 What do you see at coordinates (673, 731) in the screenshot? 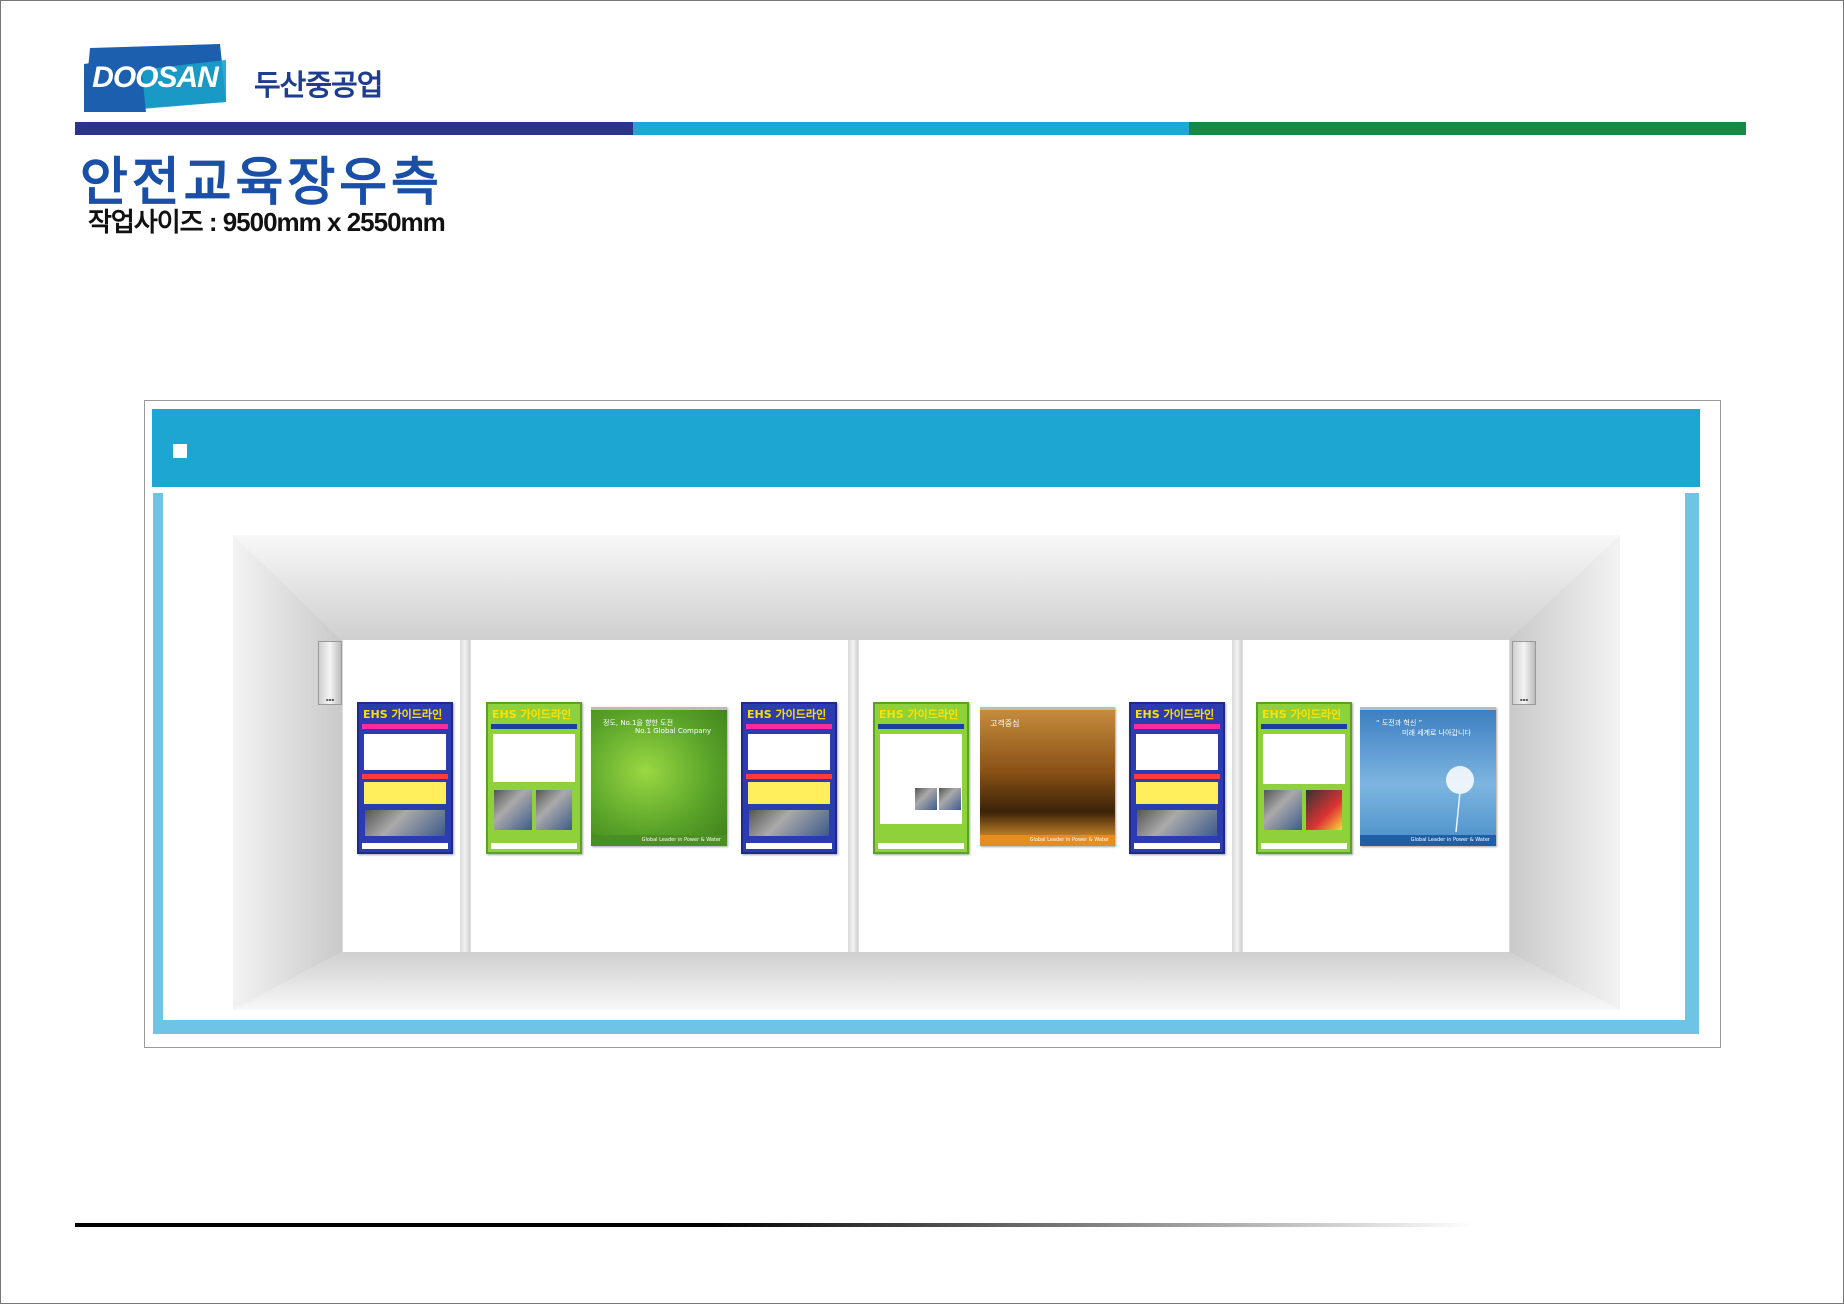
I see `poster-line-2: No.1 Global Company` at bounding box center [673, 731].